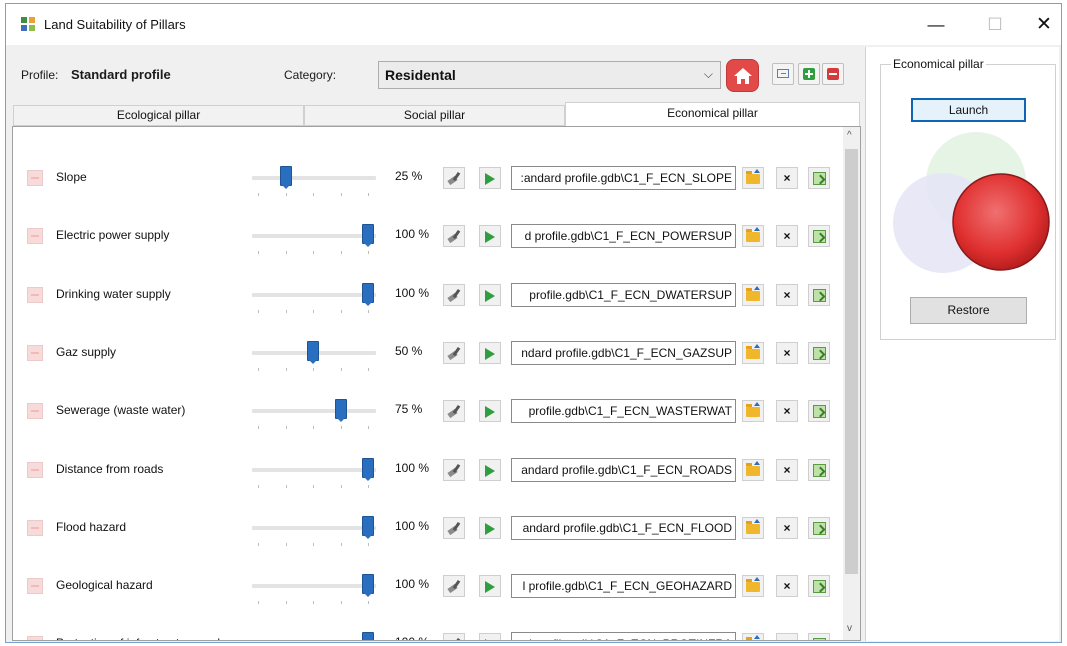 The image size is (1067, 646). What do you see at coordinates (623, 636) in the screenshot?
I see `layer-path-field: d profile.gdb\C1_F_ECN_PROTINFRA` at bounding box center [623, 636].